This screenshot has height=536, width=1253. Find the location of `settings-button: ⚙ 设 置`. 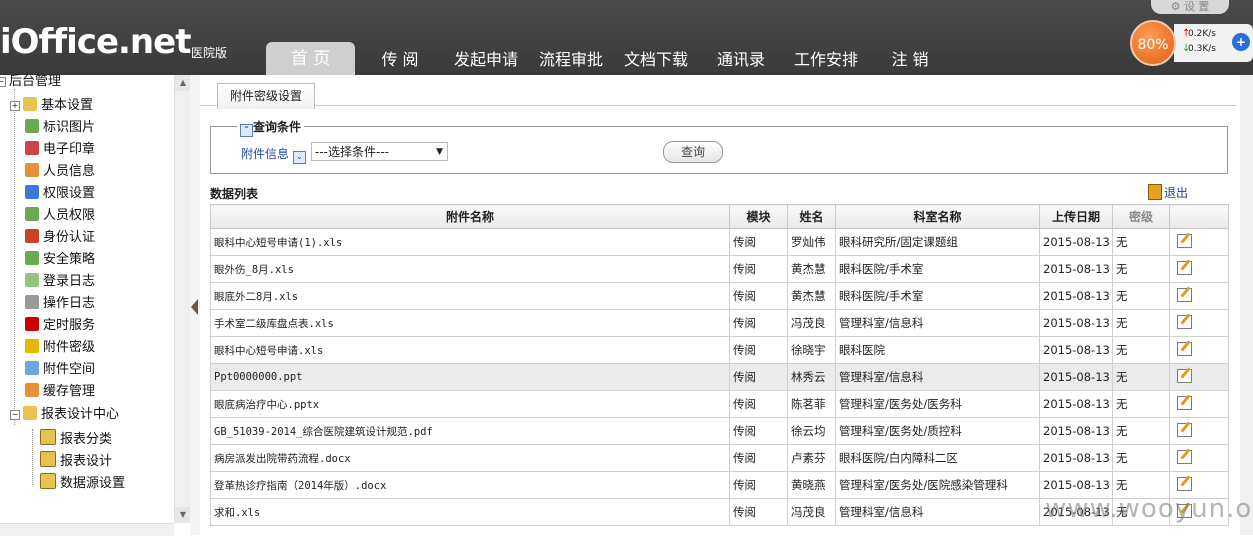

settings-button: ⚙ 设 置 is located at coordinates (1190, 7).